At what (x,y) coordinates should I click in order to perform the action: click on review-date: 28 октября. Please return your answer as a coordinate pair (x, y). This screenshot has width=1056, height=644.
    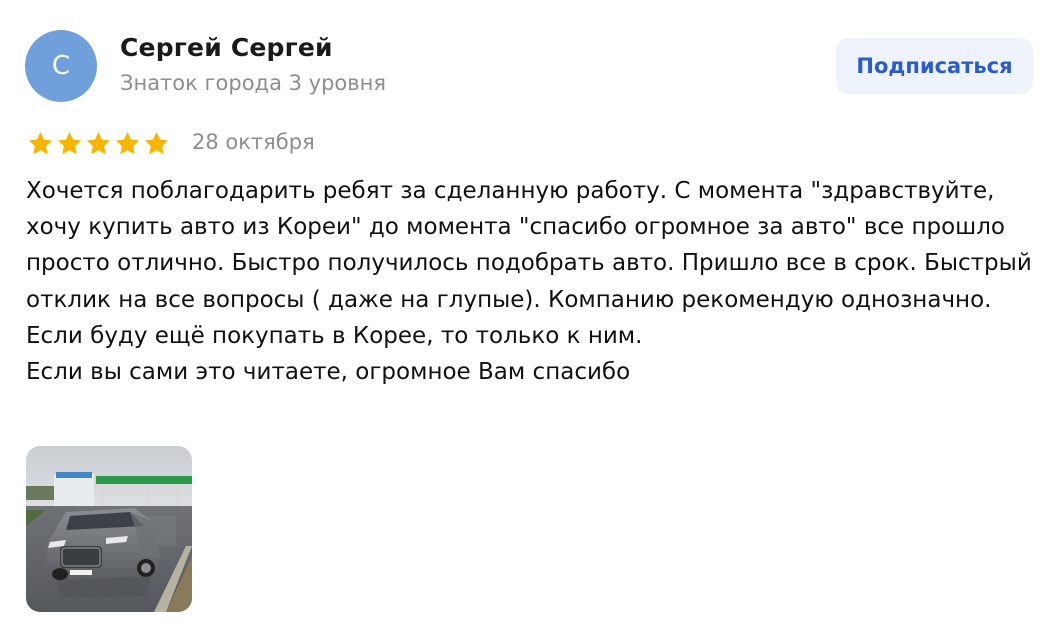
    Looking at the image, I should click on (253, 142).